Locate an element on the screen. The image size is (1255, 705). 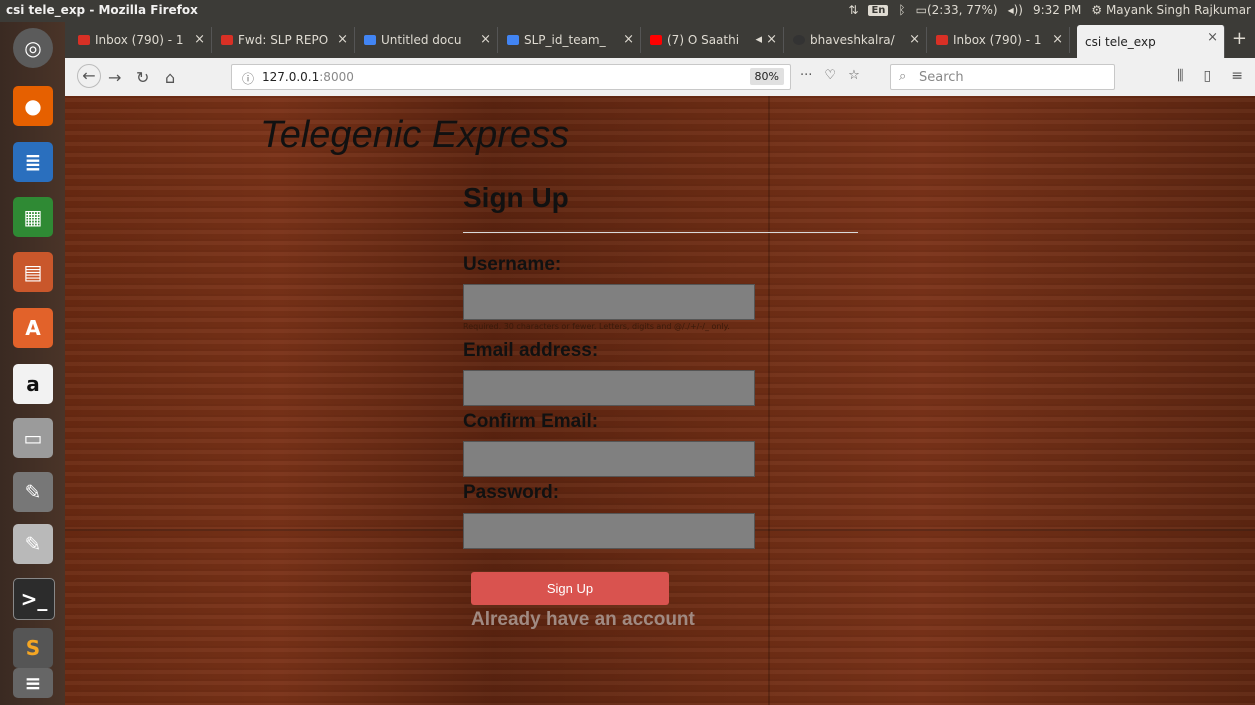
tab-youtube-saathi: (7) O Saathi ◂ × is located at coordinates (713, 40).